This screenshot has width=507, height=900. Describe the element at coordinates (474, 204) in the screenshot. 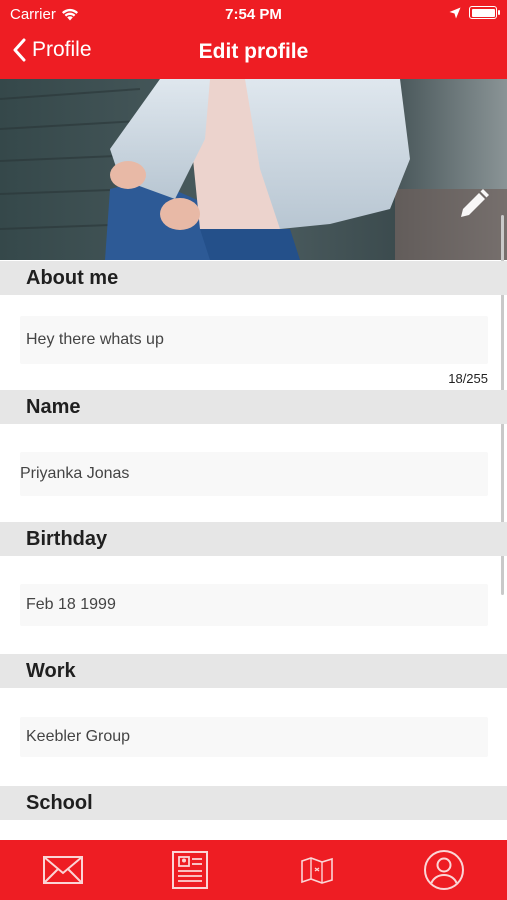

I see `edit-photo-icon` at that location.